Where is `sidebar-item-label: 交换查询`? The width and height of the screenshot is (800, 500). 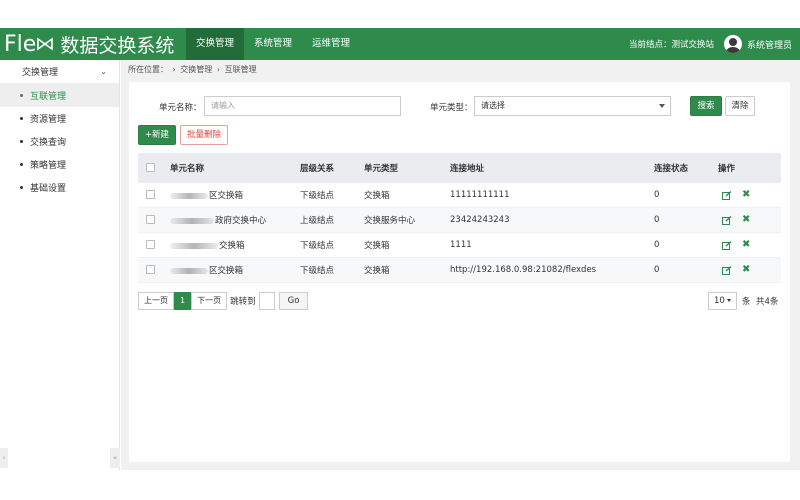
sidebar-item-label: 交换查询 is located at coordinates (48, 143).